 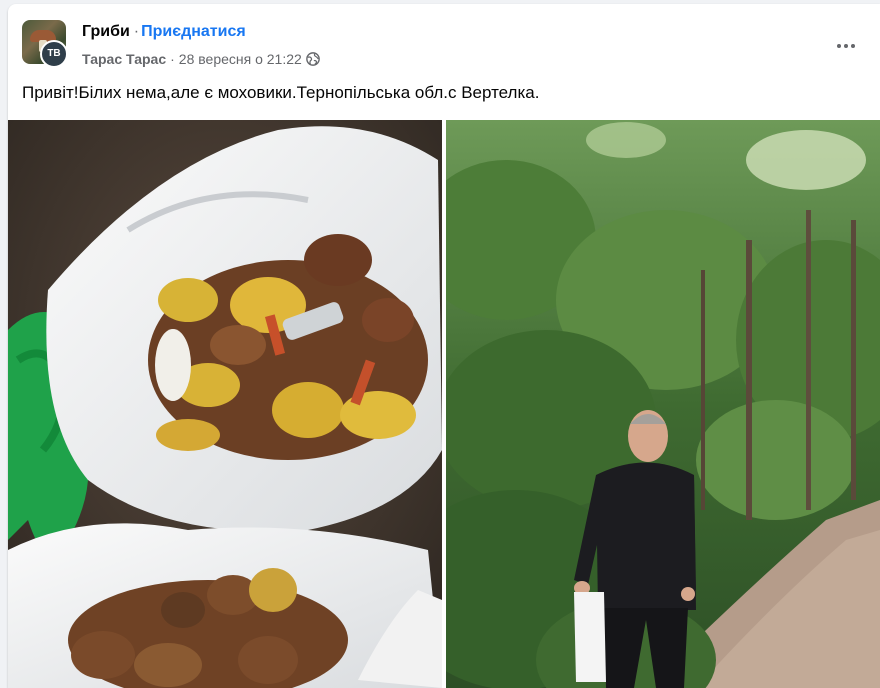 I want to click on author-link: Тарас Тарас, so click(x=124, y=59).